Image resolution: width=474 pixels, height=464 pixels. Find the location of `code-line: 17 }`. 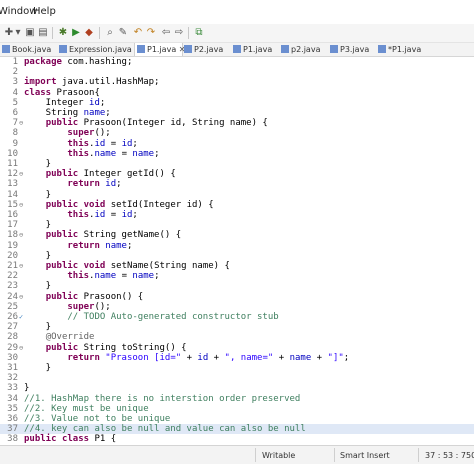

code-line: 17 } is located at coordinates (237, 225).